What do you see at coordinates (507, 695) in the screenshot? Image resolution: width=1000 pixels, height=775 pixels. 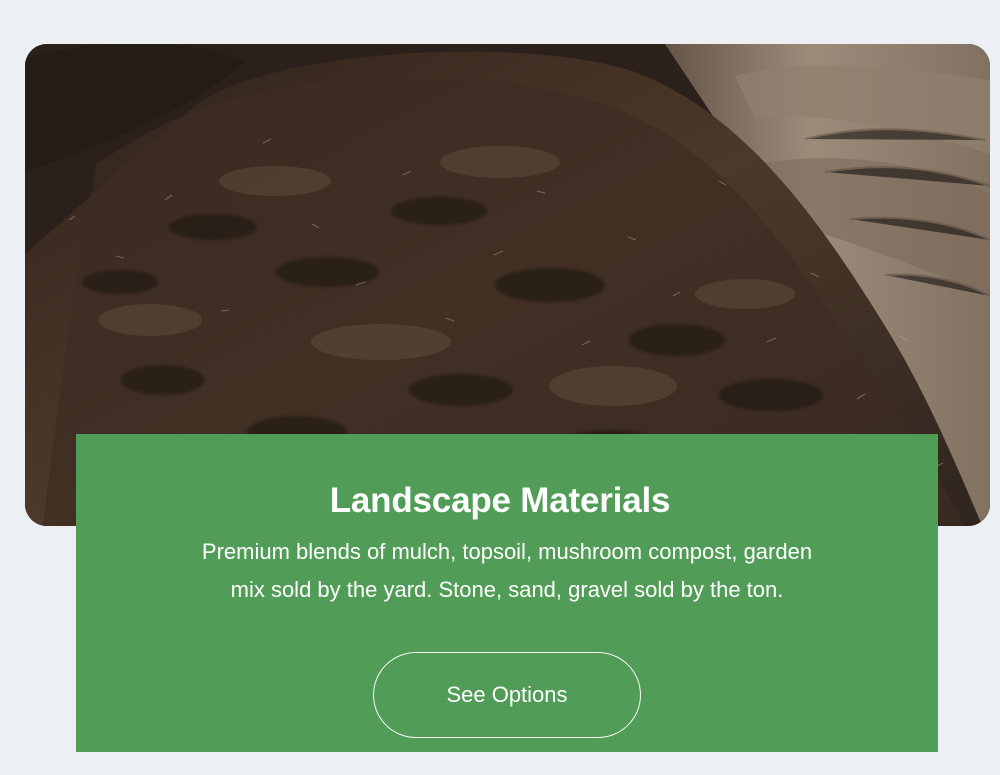 I see `see-options-button: See Options` at bounding box center [507, 695].